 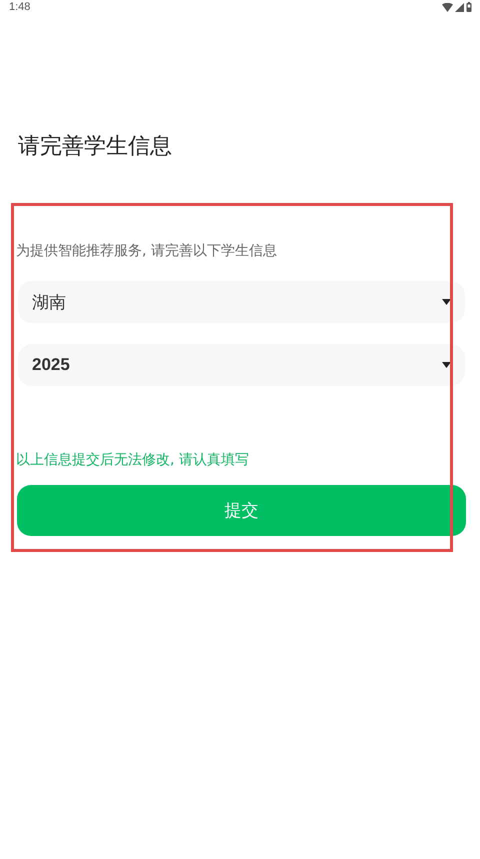 I want to click on page-title: 请完善学生信息, so click(x=95, y=147).